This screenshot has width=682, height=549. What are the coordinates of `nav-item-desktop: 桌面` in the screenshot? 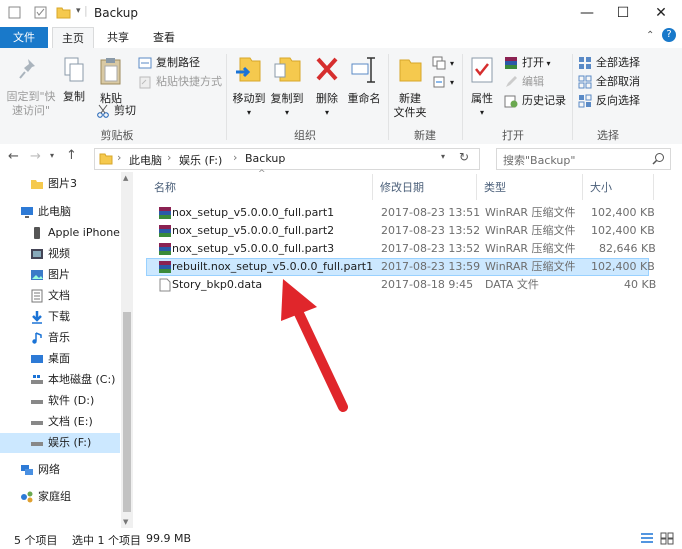 It's located at (60, 359).